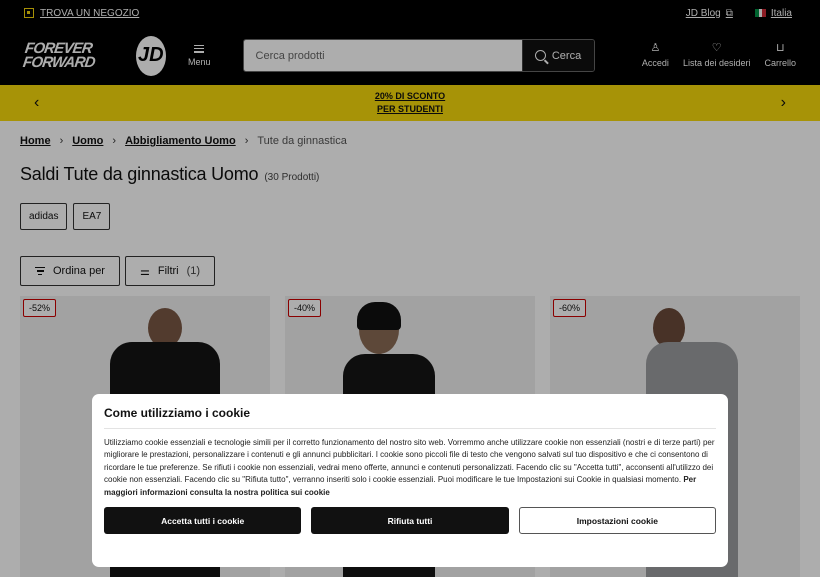 The width and height of the screenshot is (820, 577). What do you see at coordinates (410, 417) in the screenshot?
I see `cookie-dialog-title: Come utilizziamo i cookie` at bounding box center [410, 417].